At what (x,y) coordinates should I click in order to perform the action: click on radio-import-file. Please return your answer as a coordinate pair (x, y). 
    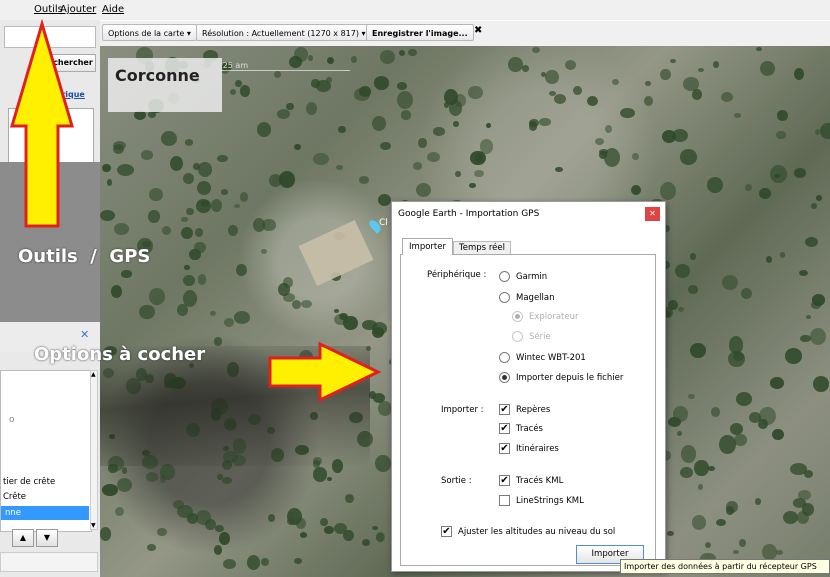
    Looking at the image, I should click on (504, 377).